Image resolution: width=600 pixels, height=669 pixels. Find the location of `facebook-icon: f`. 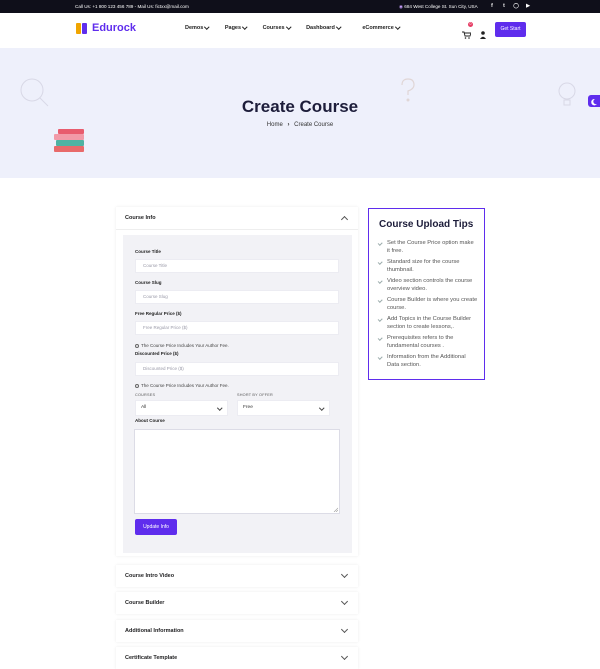

facebook-icon: f is located at coordinates (492, 6).